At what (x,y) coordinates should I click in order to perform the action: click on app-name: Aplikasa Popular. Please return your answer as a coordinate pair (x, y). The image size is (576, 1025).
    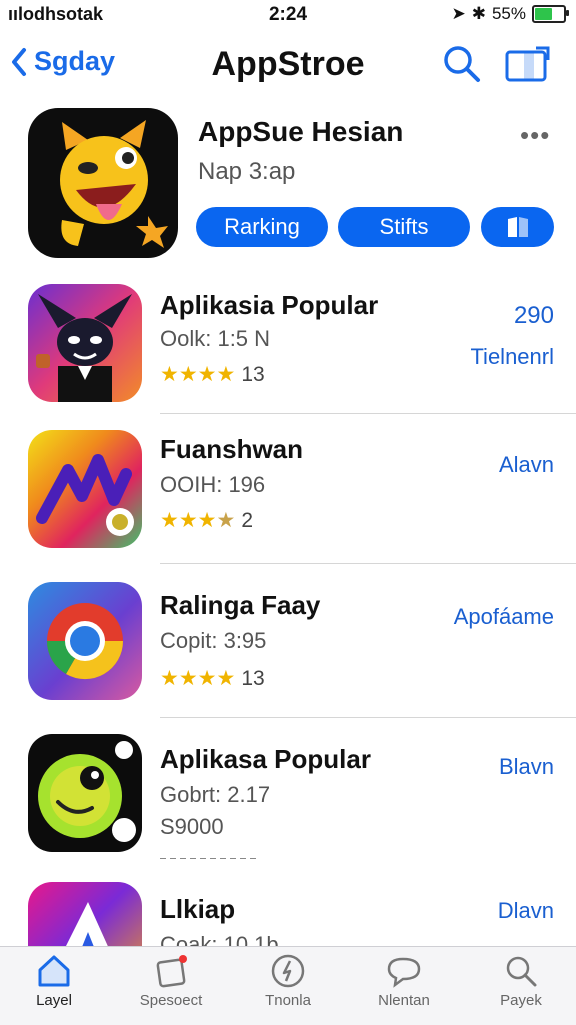
    Looking at the image, I should click on (265, 759).